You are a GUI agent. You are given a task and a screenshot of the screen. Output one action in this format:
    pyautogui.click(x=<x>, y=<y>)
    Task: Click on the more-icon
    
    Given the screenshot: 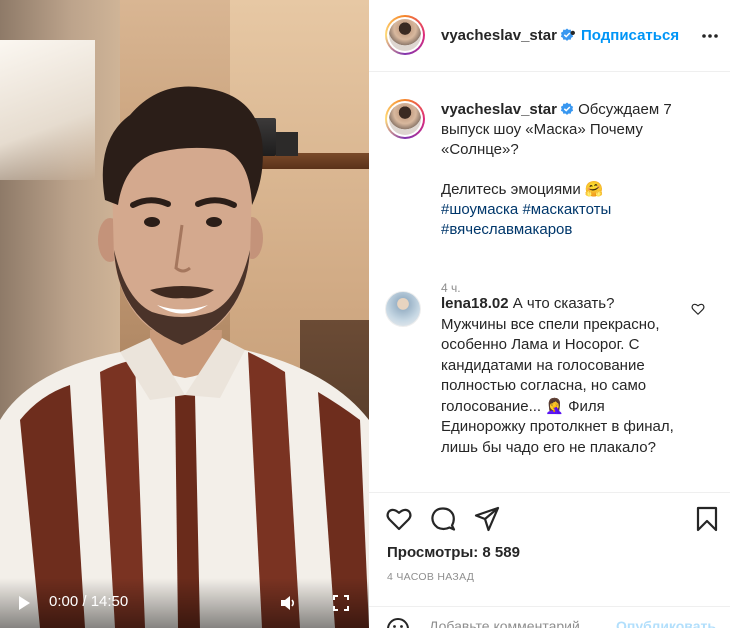 What is the action you would take?
    pyautogui.click(x=710, y=36)
    